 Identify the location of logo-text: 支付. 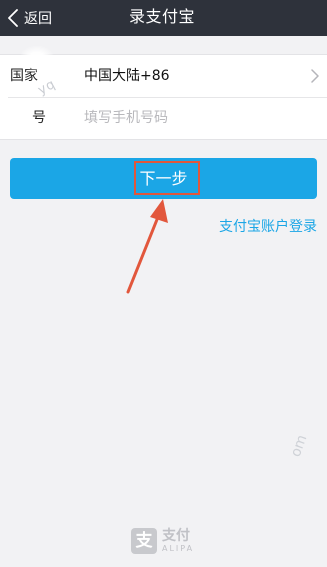
(176, 535).